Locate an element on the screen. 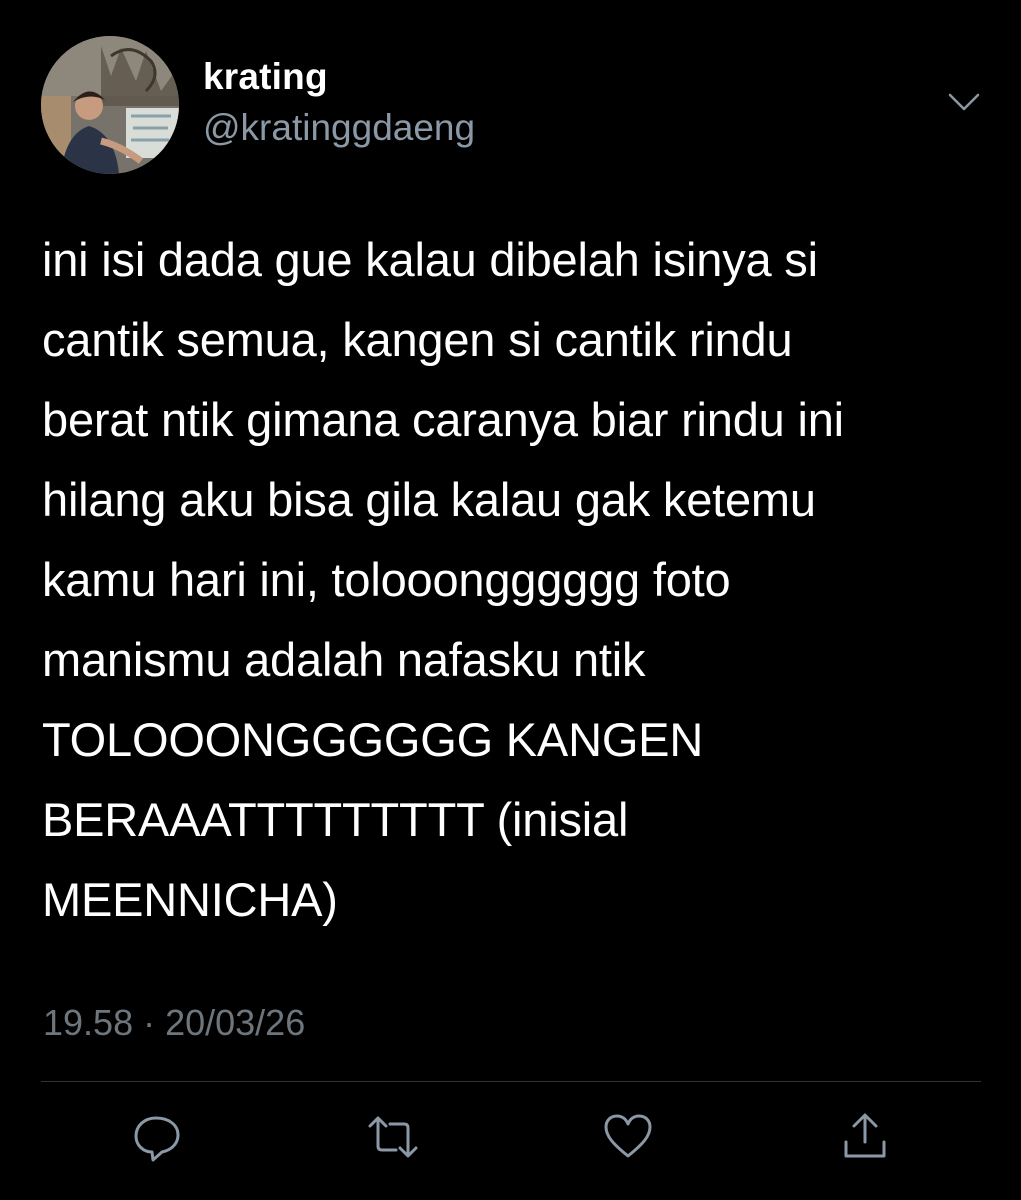 The image size is (1021, 1200). like-button is located at coordinates (628, 1137).